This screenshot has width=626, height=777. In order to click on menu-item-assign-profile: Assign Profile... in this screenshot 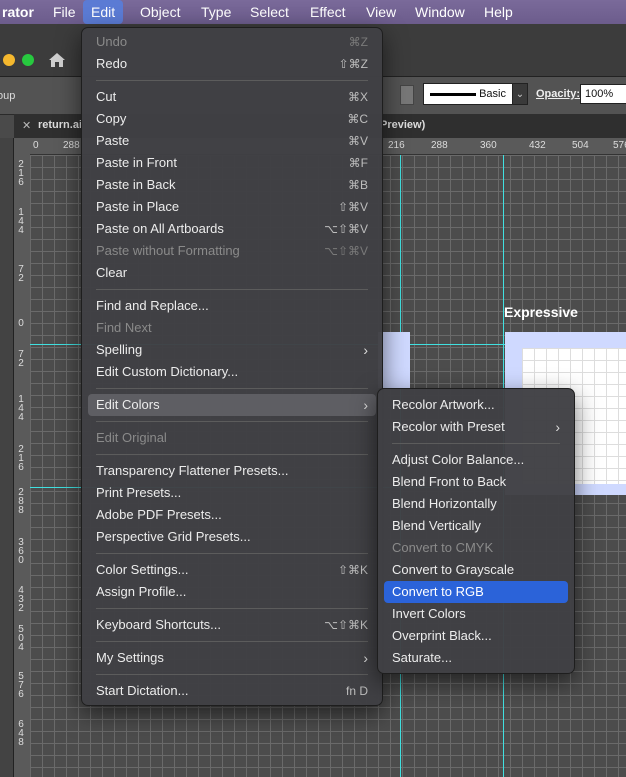, I will do `click(232, 592)`.